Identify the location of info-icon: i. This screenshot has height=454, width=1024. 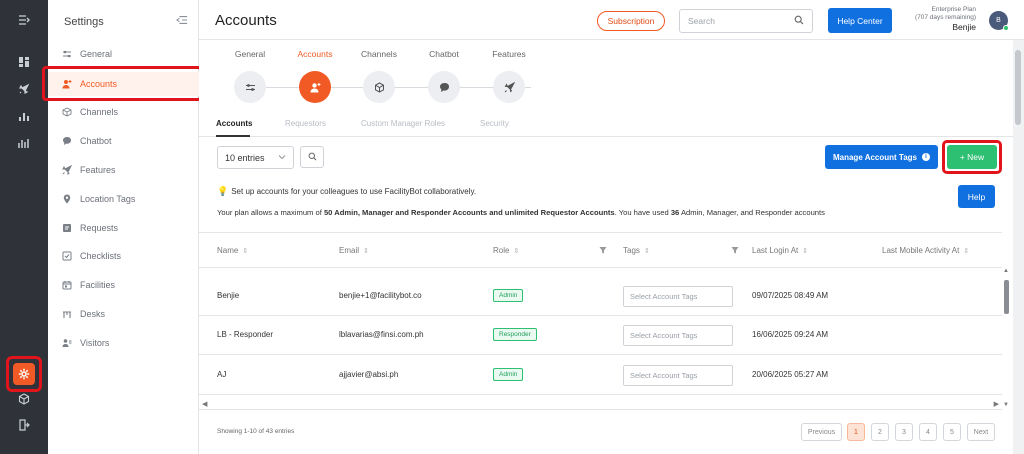
(926, 157).